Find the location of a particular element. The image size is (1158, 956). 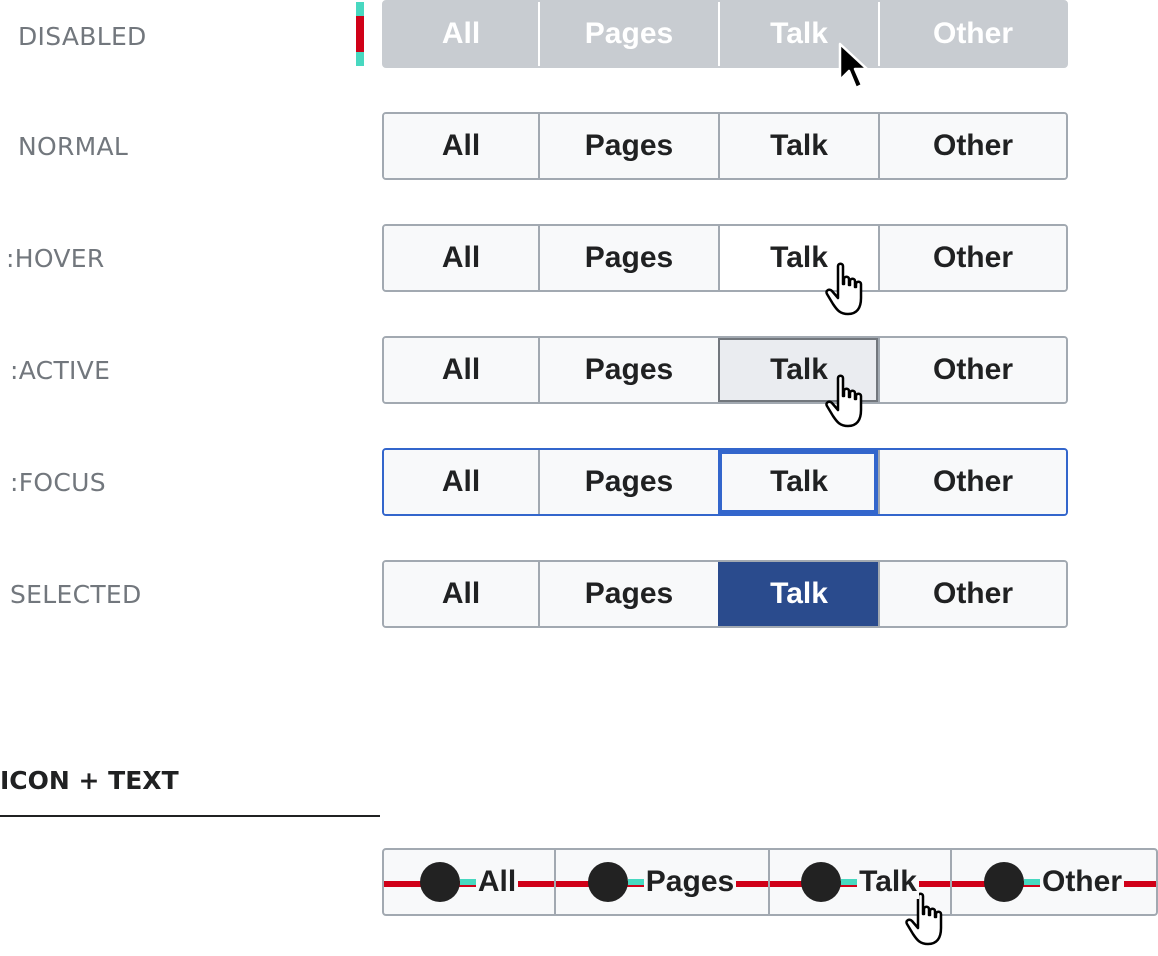

state-label-active: :ACTIVE is located at coordinates (60, 370).